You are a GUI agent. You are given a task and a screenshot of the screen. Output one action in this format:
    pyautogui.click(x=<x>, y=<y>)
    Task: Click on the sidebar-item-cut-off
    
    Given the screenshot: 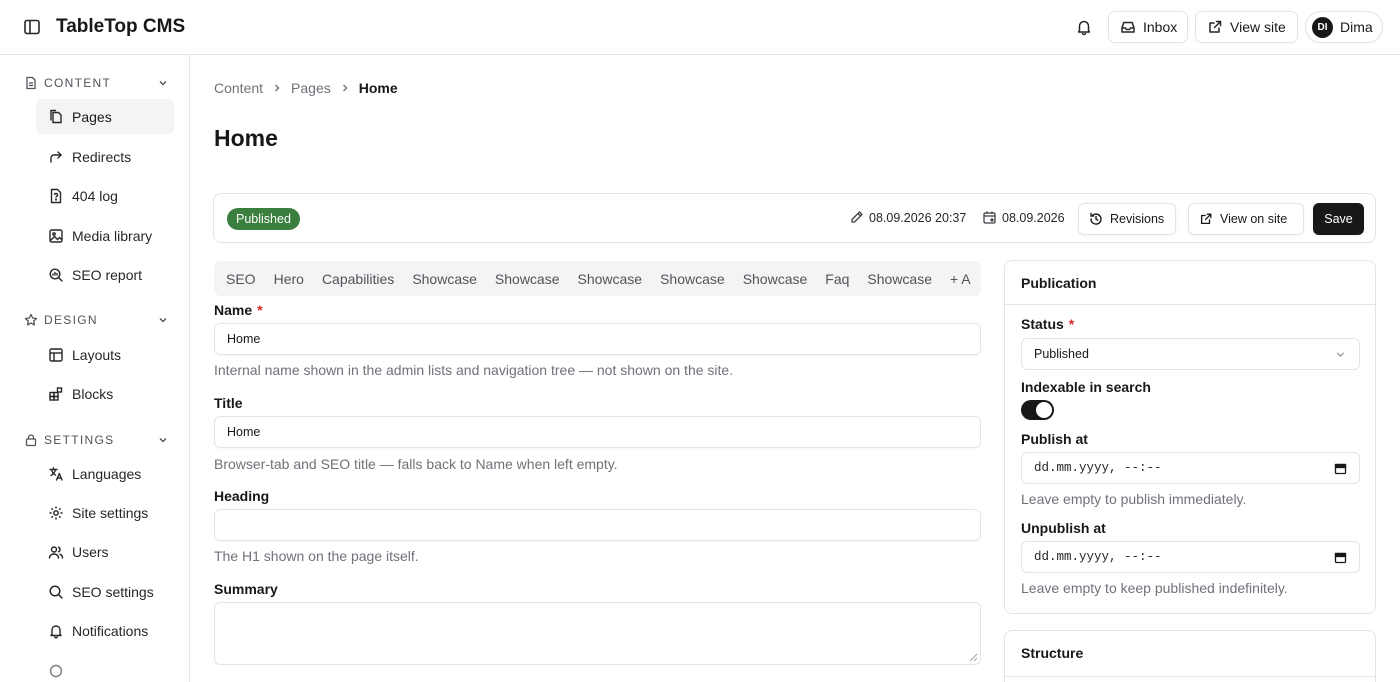 What is the action you would take?
    pyautogui.click(x=105, y=667)
    